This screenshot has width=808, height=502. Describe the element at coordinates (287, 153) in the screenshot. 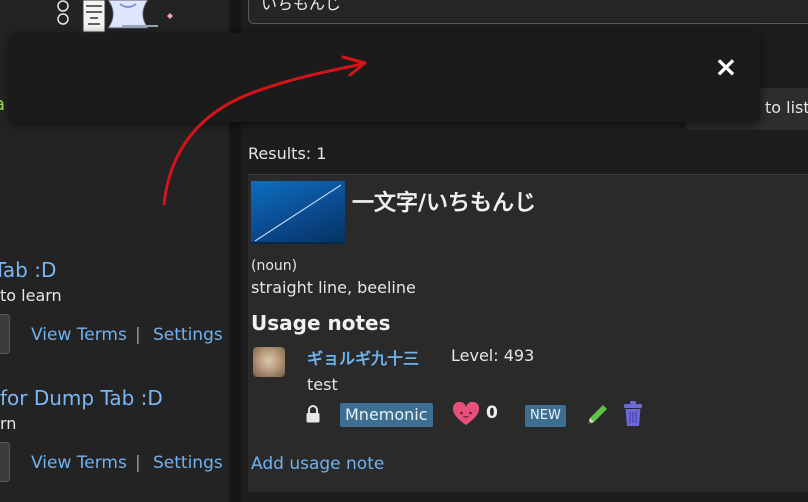

I see `results-count: Results: 1` at that location.